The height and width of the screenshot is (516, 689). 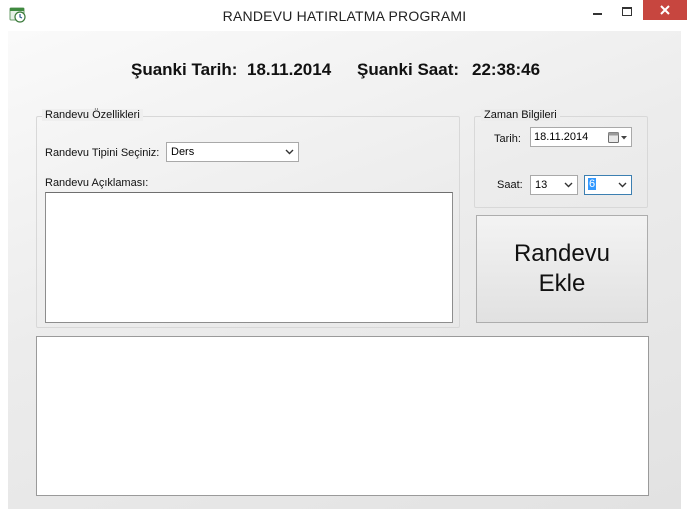 What do you see at coordinates (183, 152) in the screenshot?
I see `appointment-type-value: Ders` at bounding box center [183, 152].